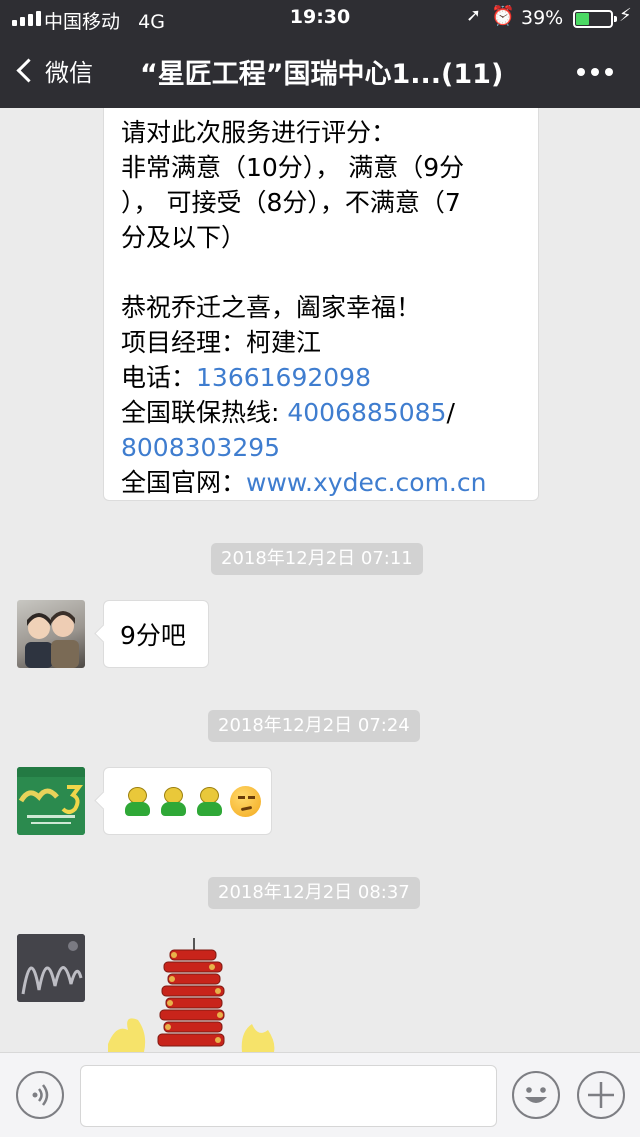  I want to click on alarm-clock-icon: ⏰, so click(503, 16).